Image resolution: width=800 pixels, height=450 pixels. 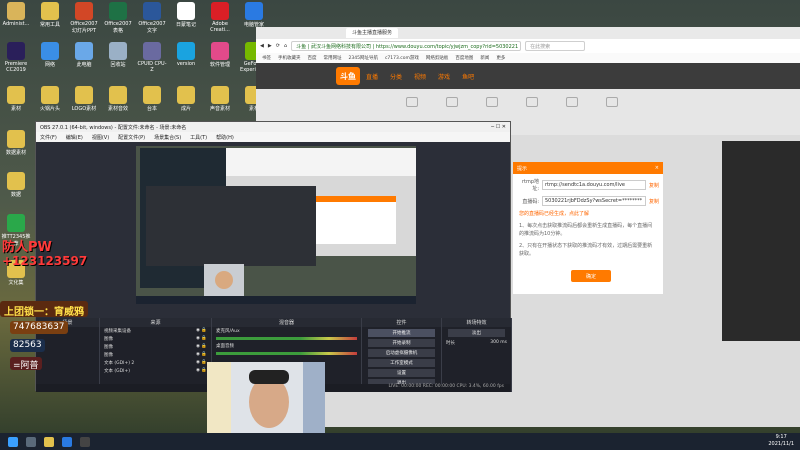 What do you see at coordinates (396, 76) in the screenshot?
I see `douyu-nav-item: 分类` at bounding box center [396, 76].